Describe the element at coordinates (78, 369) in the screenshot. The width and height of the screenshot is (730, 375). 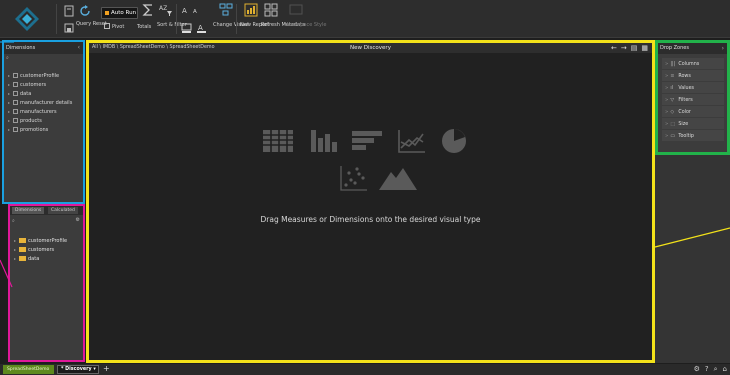
I see `tab-discovery: * Discovery ▾` at that location.